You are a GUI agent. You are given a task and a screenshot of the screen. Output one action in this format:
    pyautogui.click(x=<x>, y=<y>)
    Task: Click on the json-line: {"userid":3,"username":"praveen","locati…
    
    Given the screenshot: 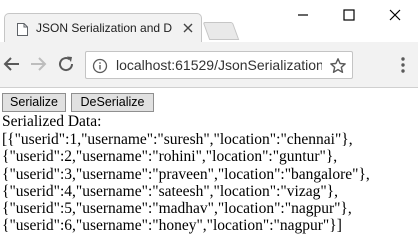 What is the action you would take?
    pyautogui.click(x=186, y=174)
    